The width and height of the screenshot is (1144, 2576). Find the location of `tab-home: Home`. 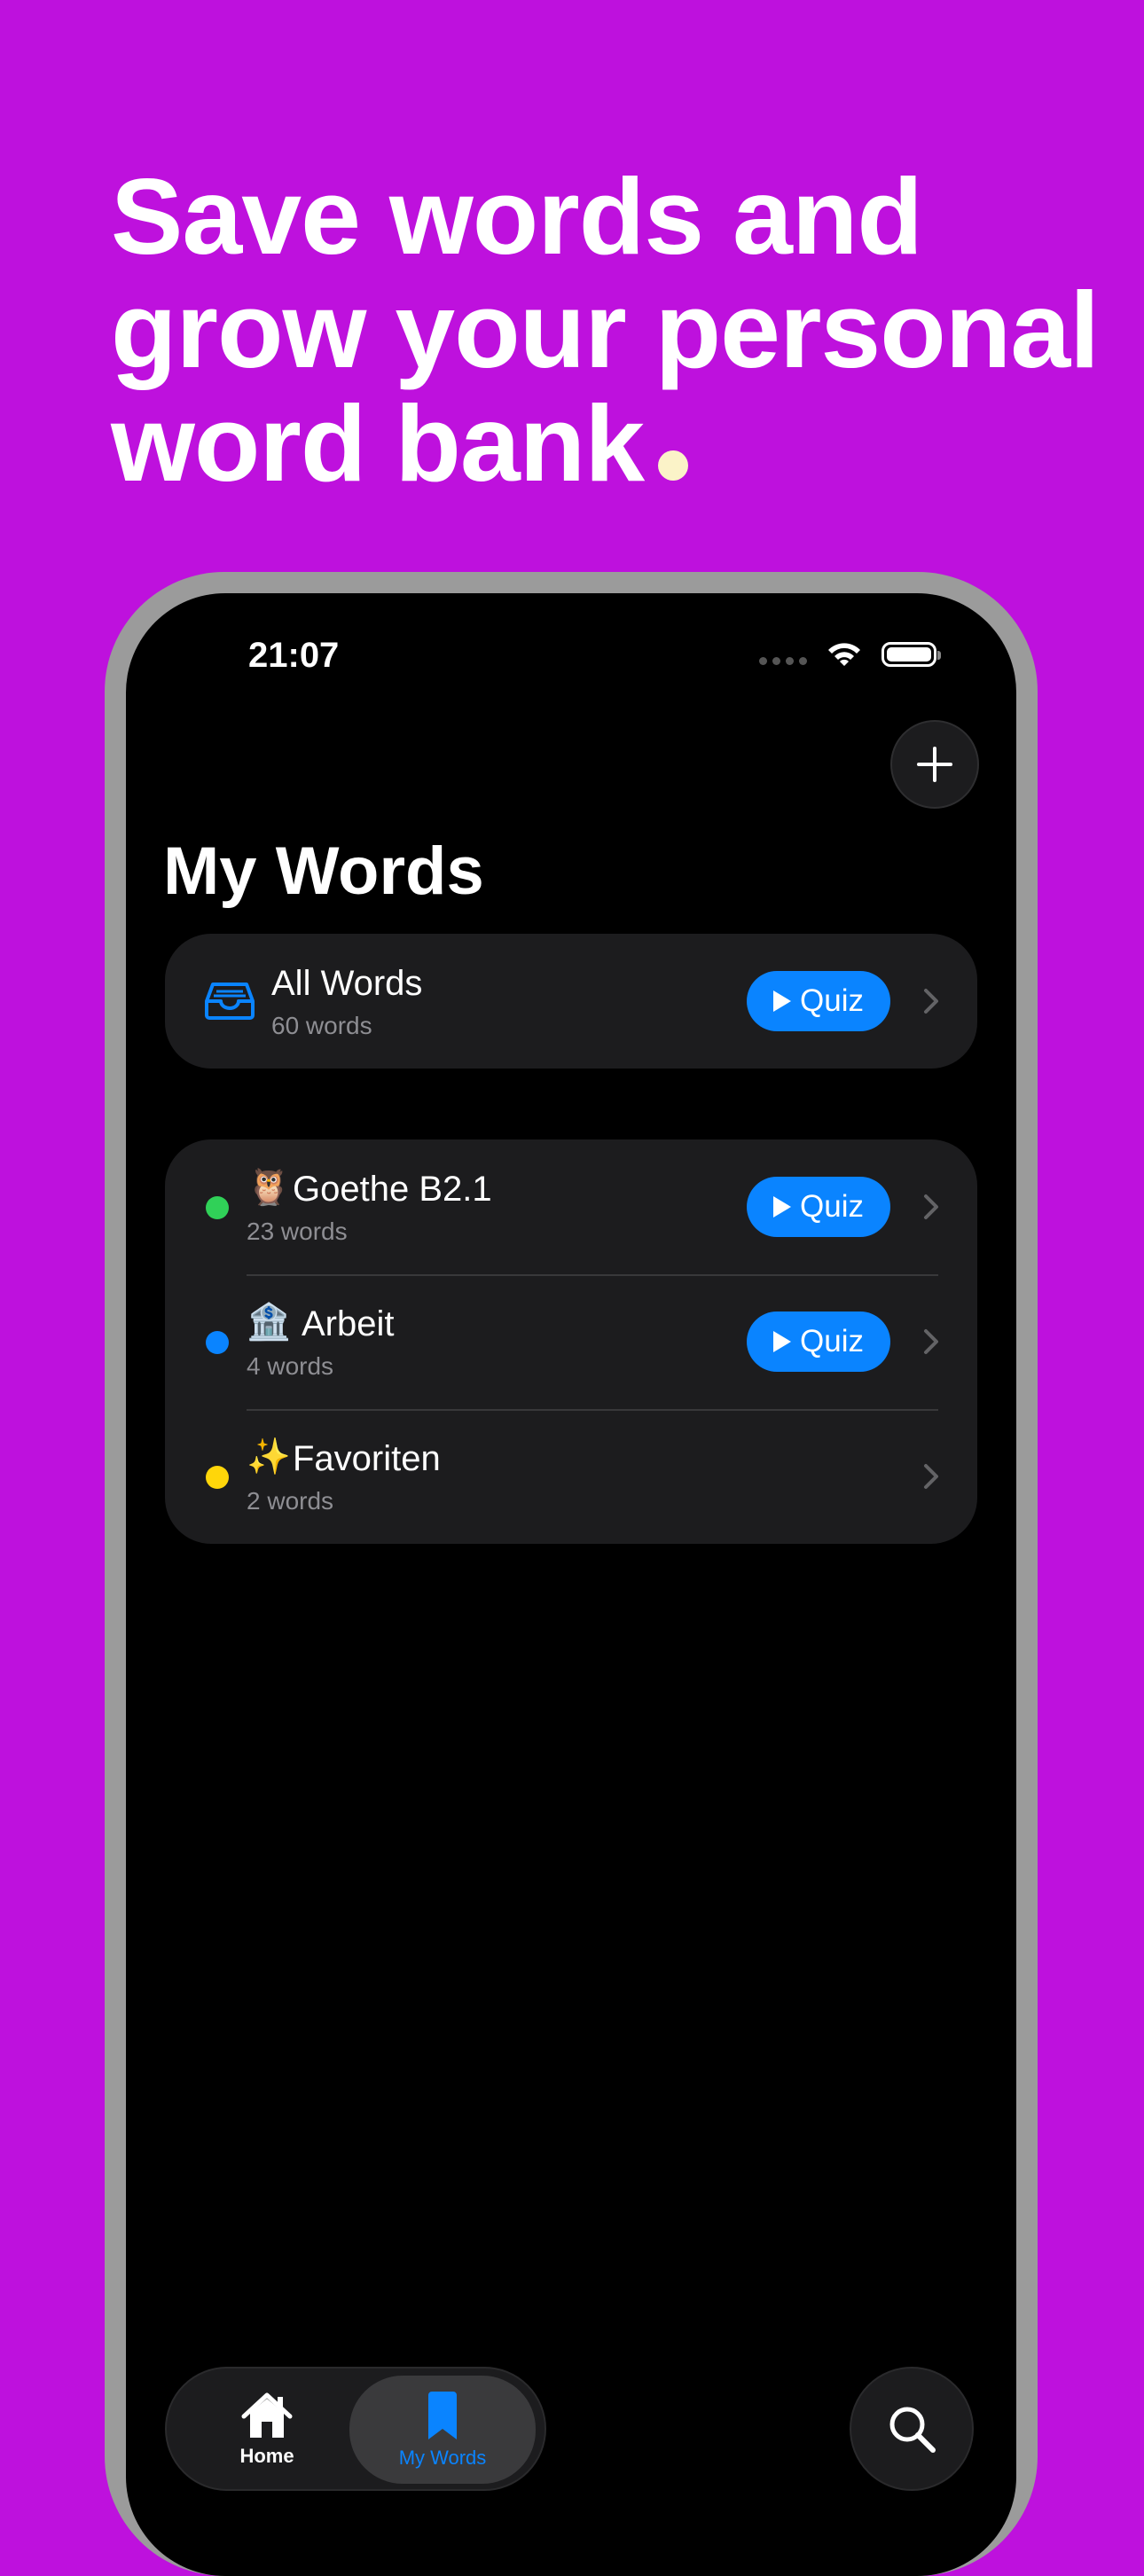

tab-home: Home is located at coordinates (267, 2430).